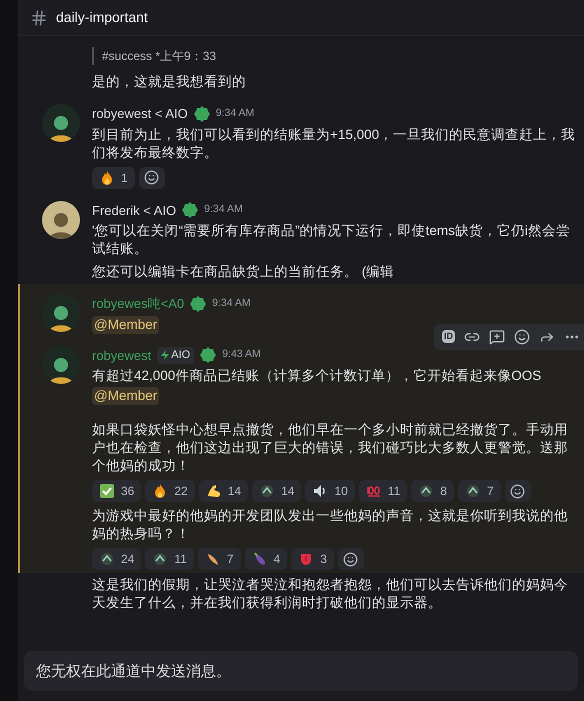 The image size is (584, 701). What do you see at coordinates (170, 491) in the screenshot?
I see `reaction-button: 22` at bounding box center [170, 491].